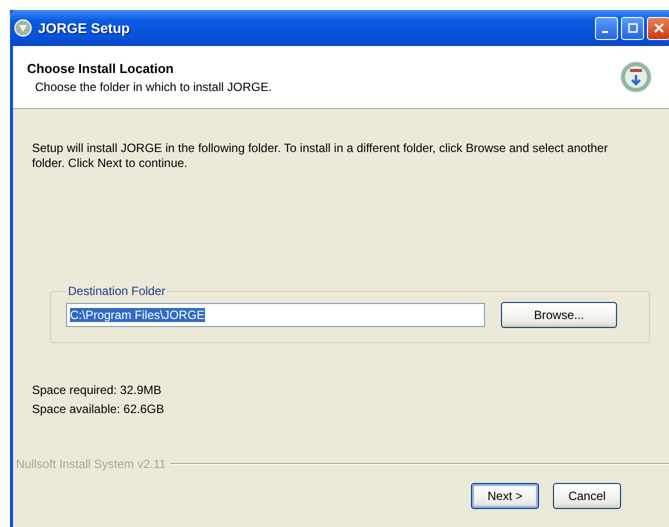  I want to click on maximize-button, so click(632, 28).